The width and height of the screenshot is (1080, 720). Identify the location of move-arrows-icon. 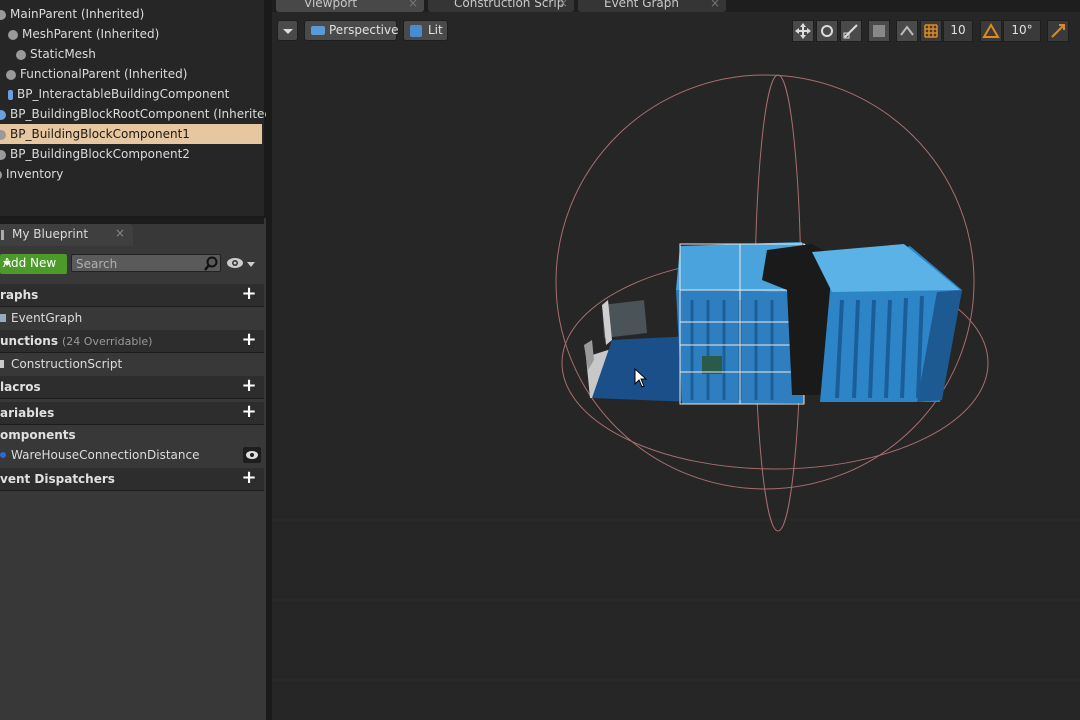
(803, 31).